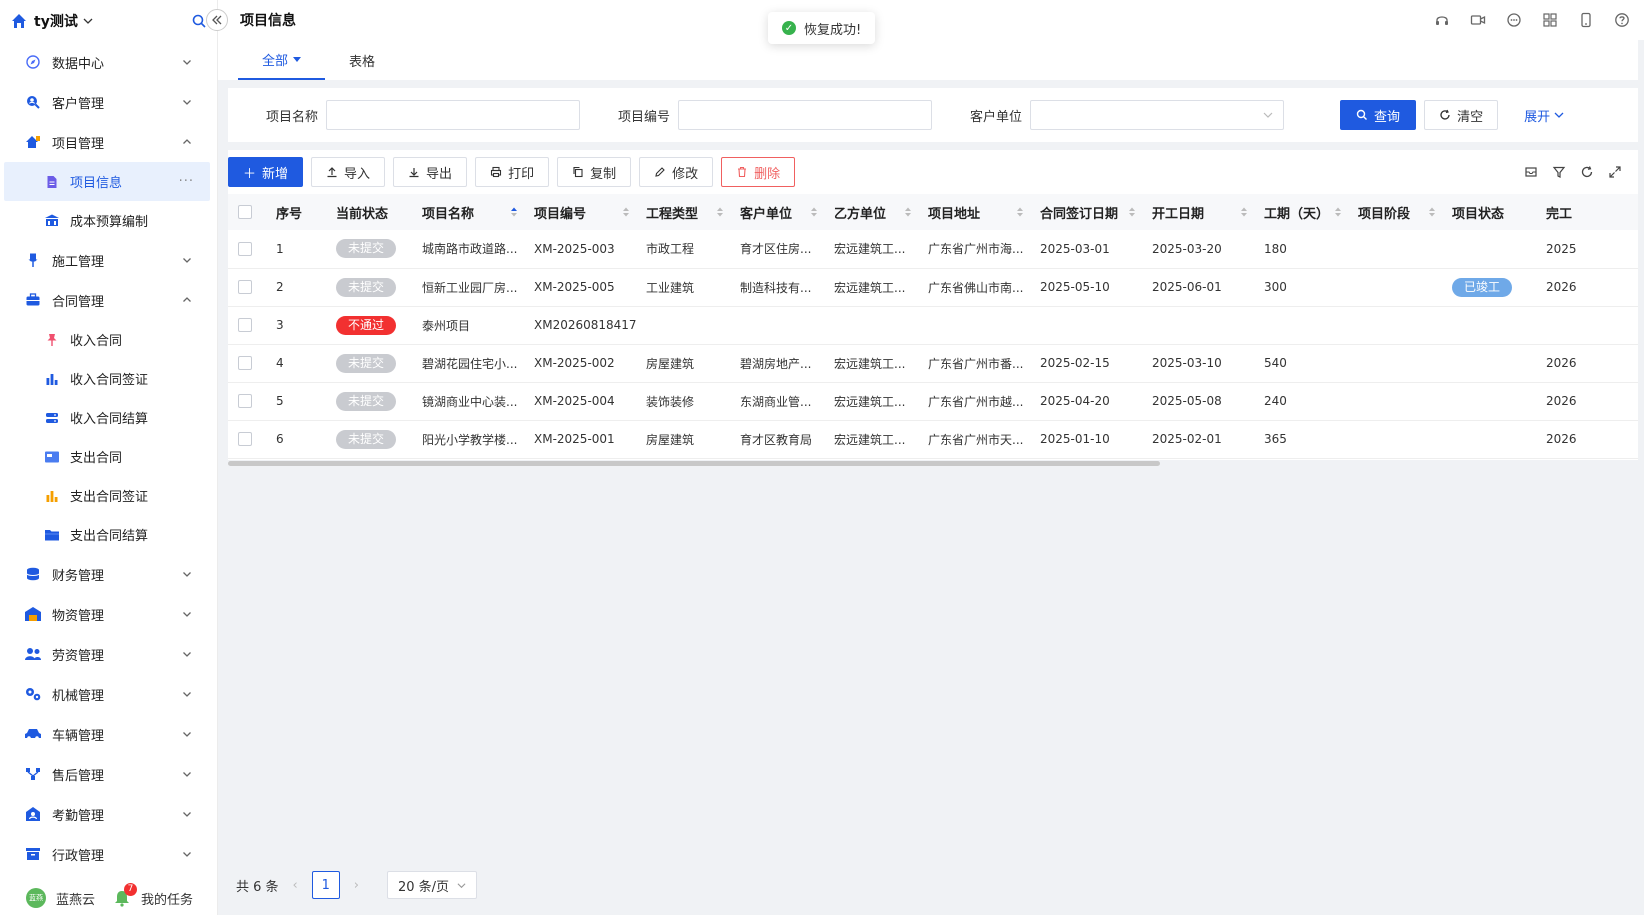  What do you see at coordinates (108, 774) in the screenshot?
I see `sidebar-group-10: 售后管理` at bounding box center [108, 774].